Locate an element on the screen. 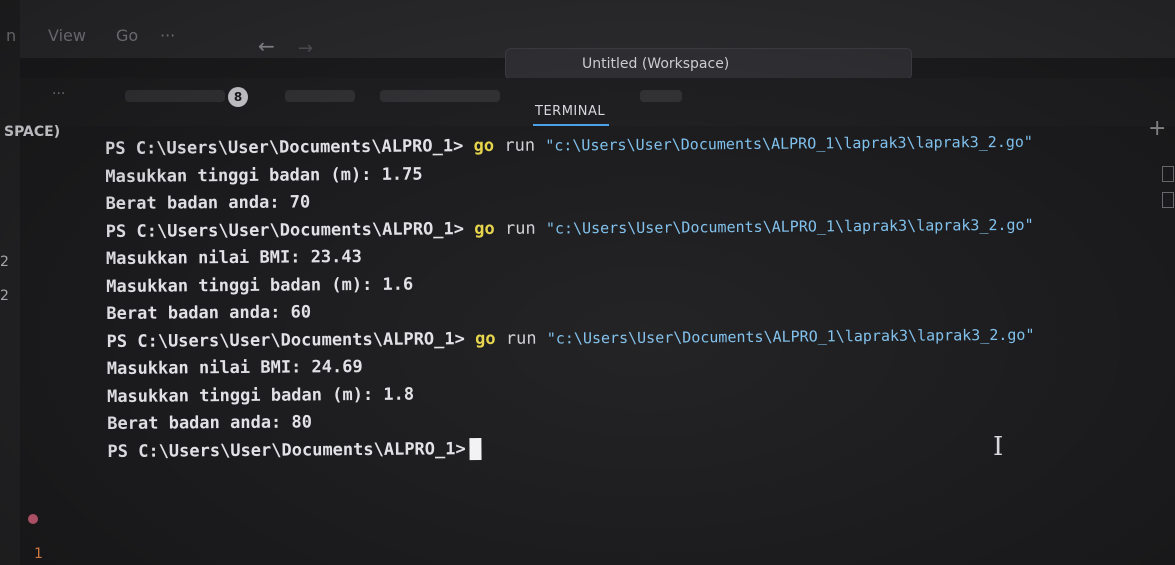 This screenshot has width=1175, height=565. tab-output is located at coordinates (320, 96).